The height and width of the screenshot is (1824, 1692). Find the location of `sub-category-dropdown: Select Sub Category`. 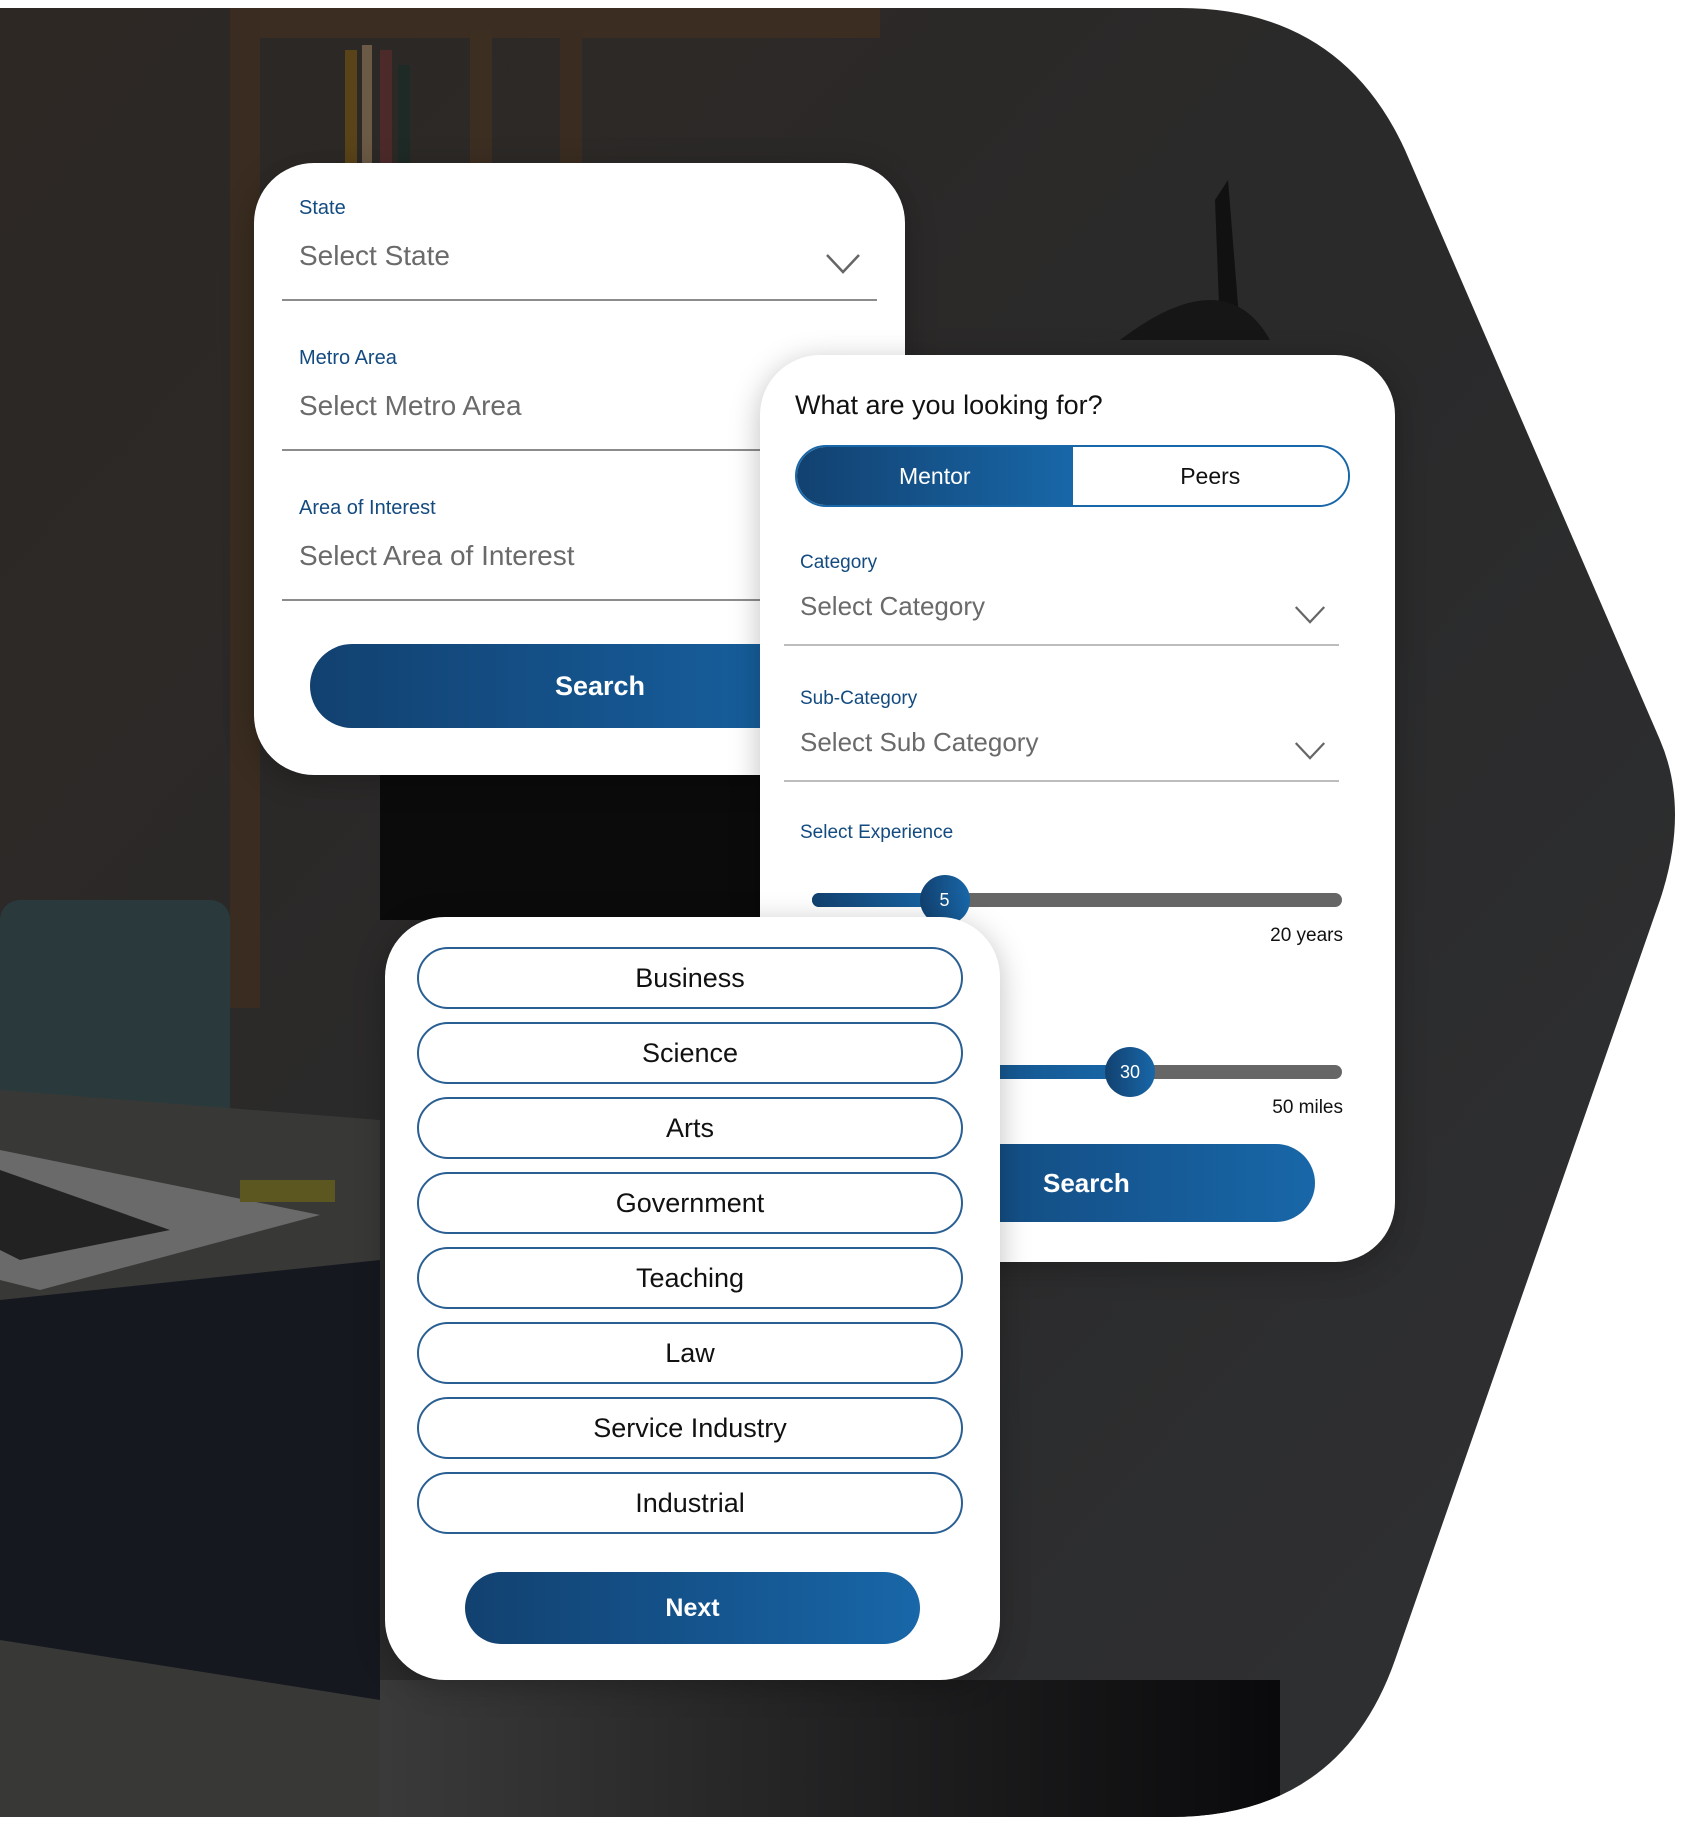

sub-category-dropdown: Select Sub Category is located at coordinates (1067, 748).